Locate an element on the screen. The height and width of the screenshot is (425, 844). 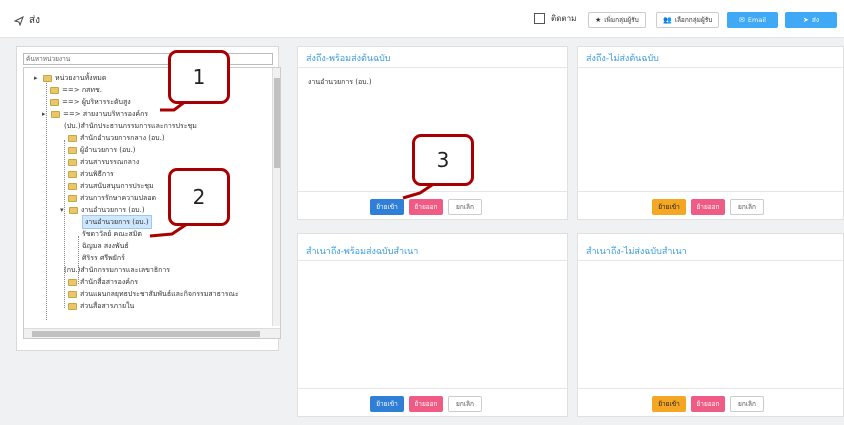
email-label: Email is located at coordinates (756, 20).